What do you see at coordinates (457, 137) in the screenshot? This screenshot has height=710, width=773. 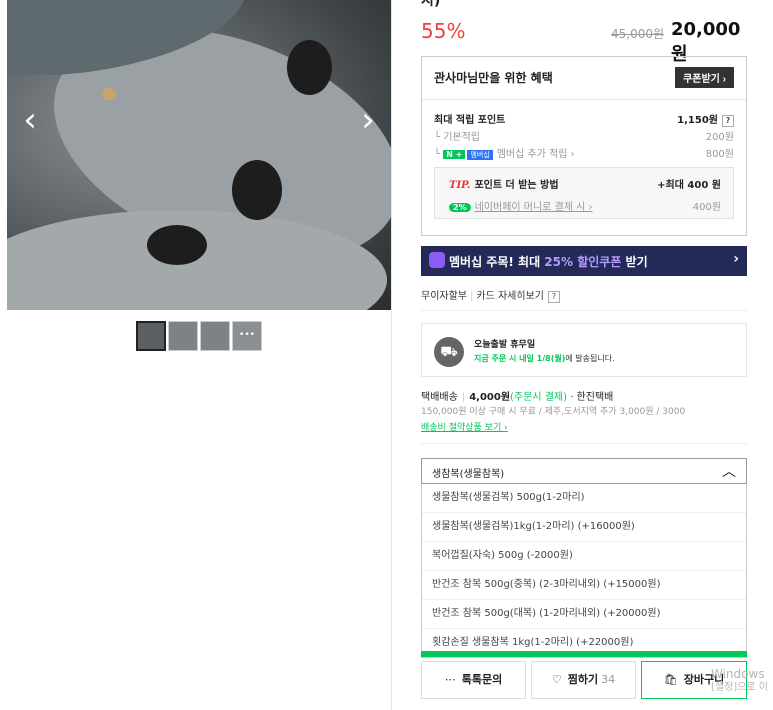 I see `basic-points-label: └ 기본적립` at bounding box center [457, 137].